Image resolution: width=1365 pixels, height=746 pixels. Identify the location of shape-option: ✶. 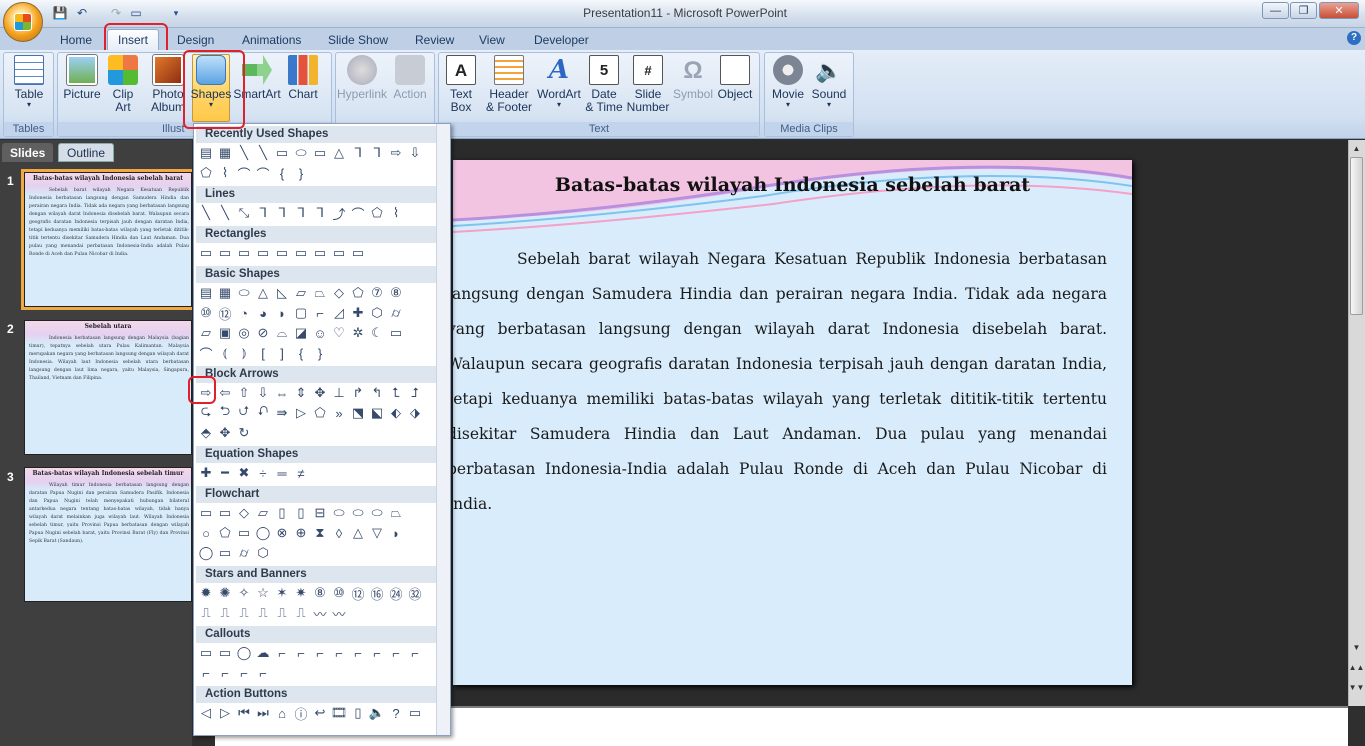
(282, 593).